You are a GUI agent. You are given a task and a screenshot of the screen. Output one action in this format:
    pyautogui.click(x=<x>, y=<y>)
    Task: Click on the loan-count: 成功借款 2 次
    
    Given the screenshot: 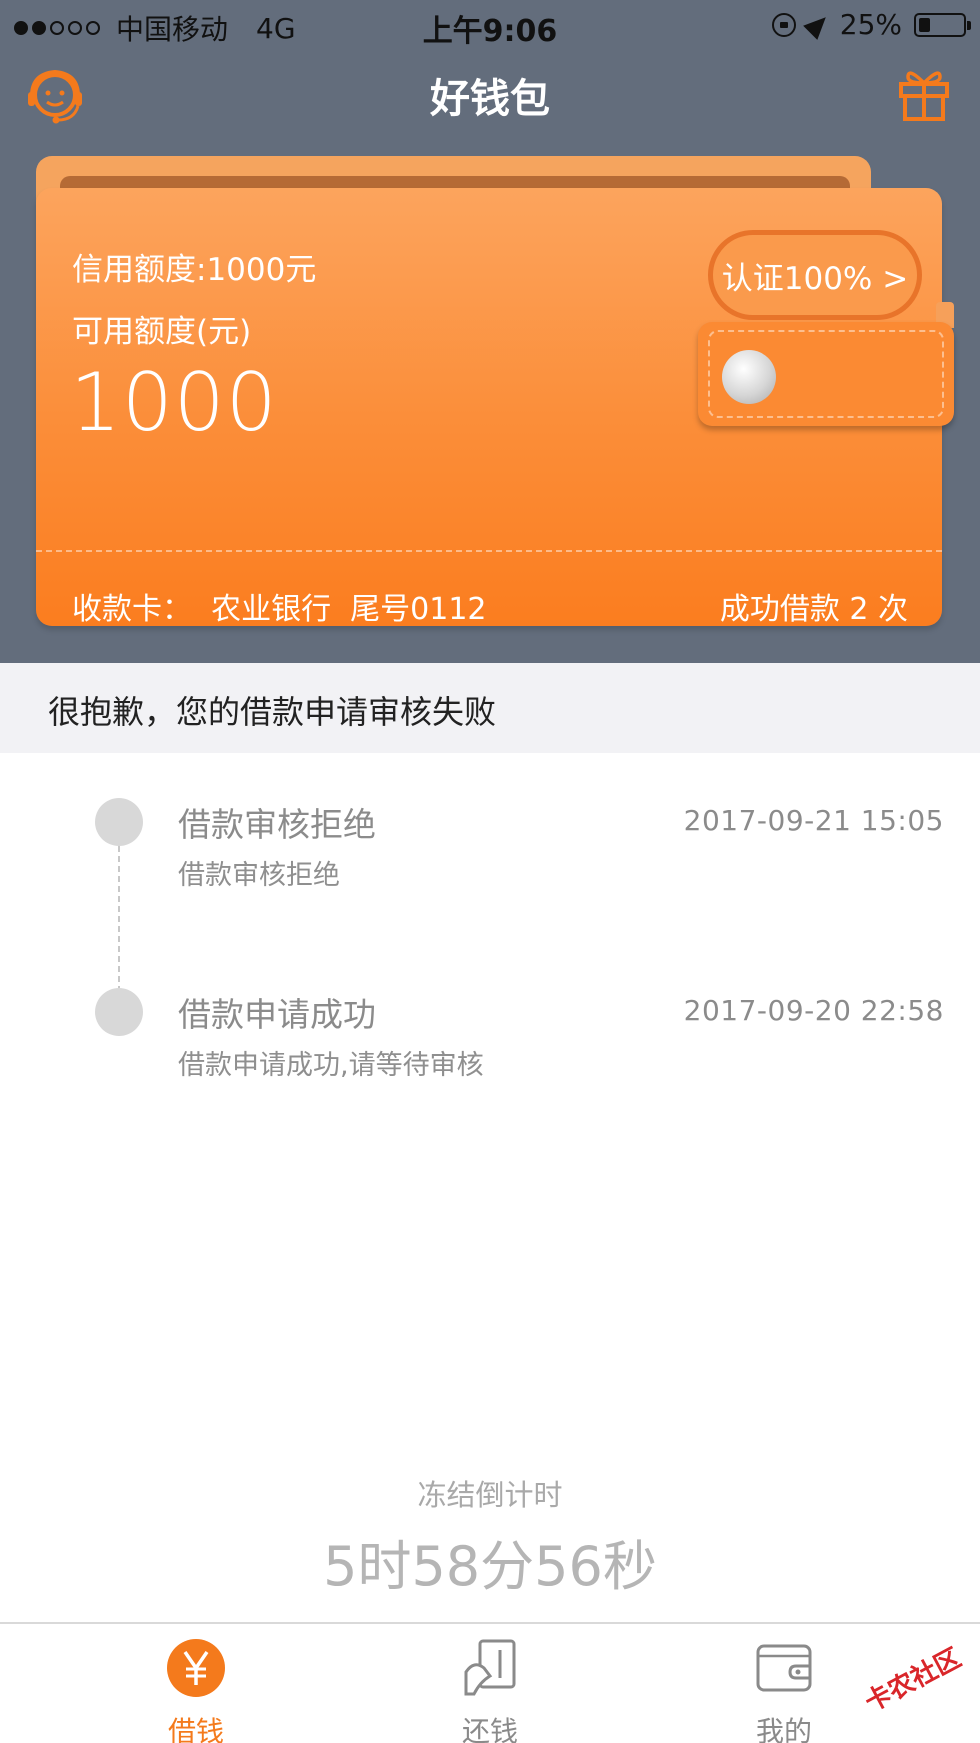 What is the action you would take?
    pyautogui.click(x=813, y=609)
    